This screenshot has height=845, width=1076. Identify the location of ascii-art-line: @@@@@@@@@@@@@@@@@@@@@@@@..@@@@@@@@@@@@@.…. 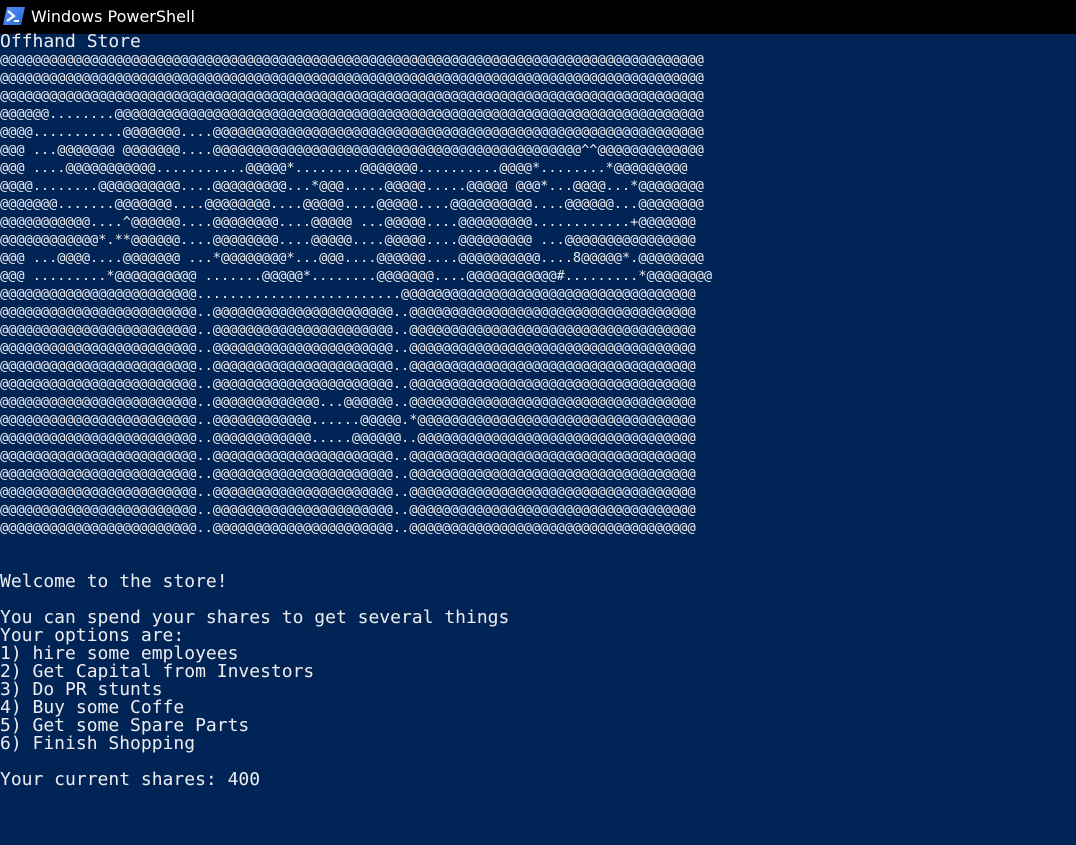
(348, 402).